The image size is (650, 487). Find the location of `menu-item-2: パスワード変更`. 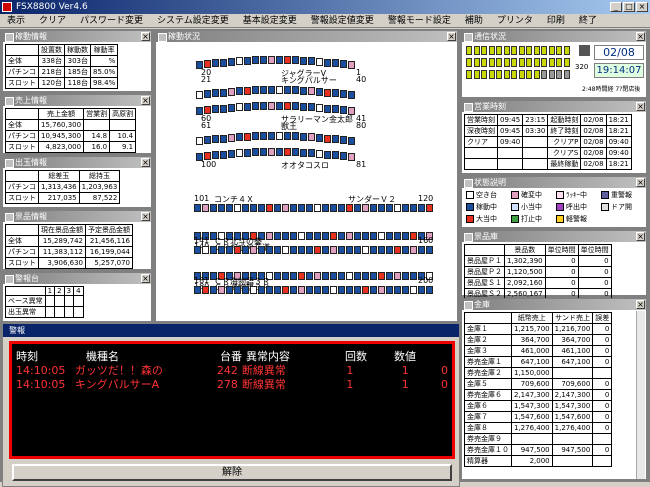

menu-item-2: パスワード変更 is located at coordinates (111, 20).